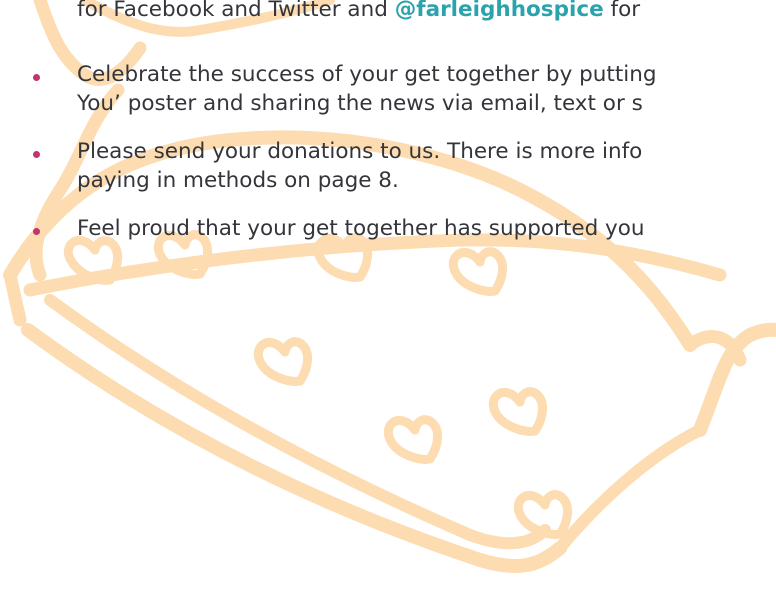  What do you see at coordinates (499, 11) in the screenshot?
I see `twitter-handle: @farleighhospice` at bounding box center [499, 11].